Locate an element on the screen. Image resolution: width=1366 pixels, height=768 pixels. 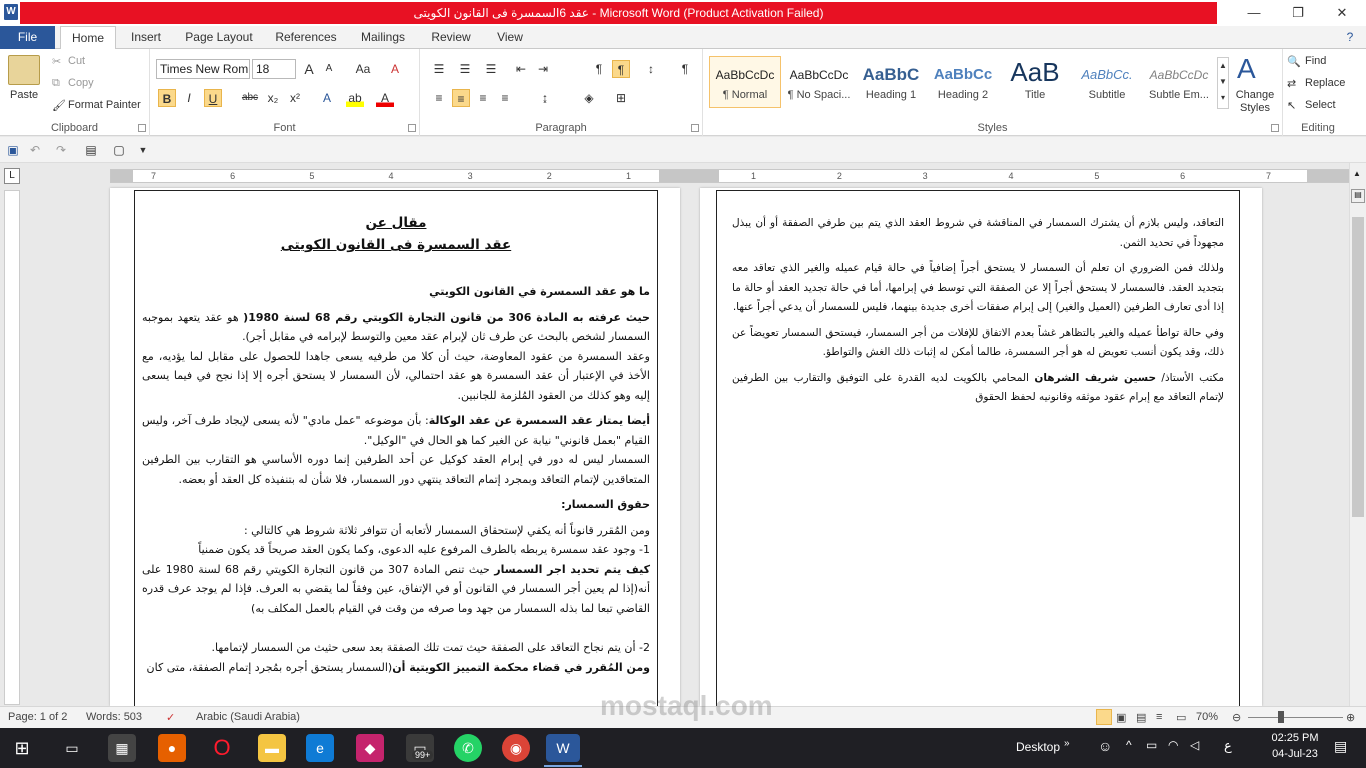
align-right-icon: ≡ is located at coordinates (483, 98).